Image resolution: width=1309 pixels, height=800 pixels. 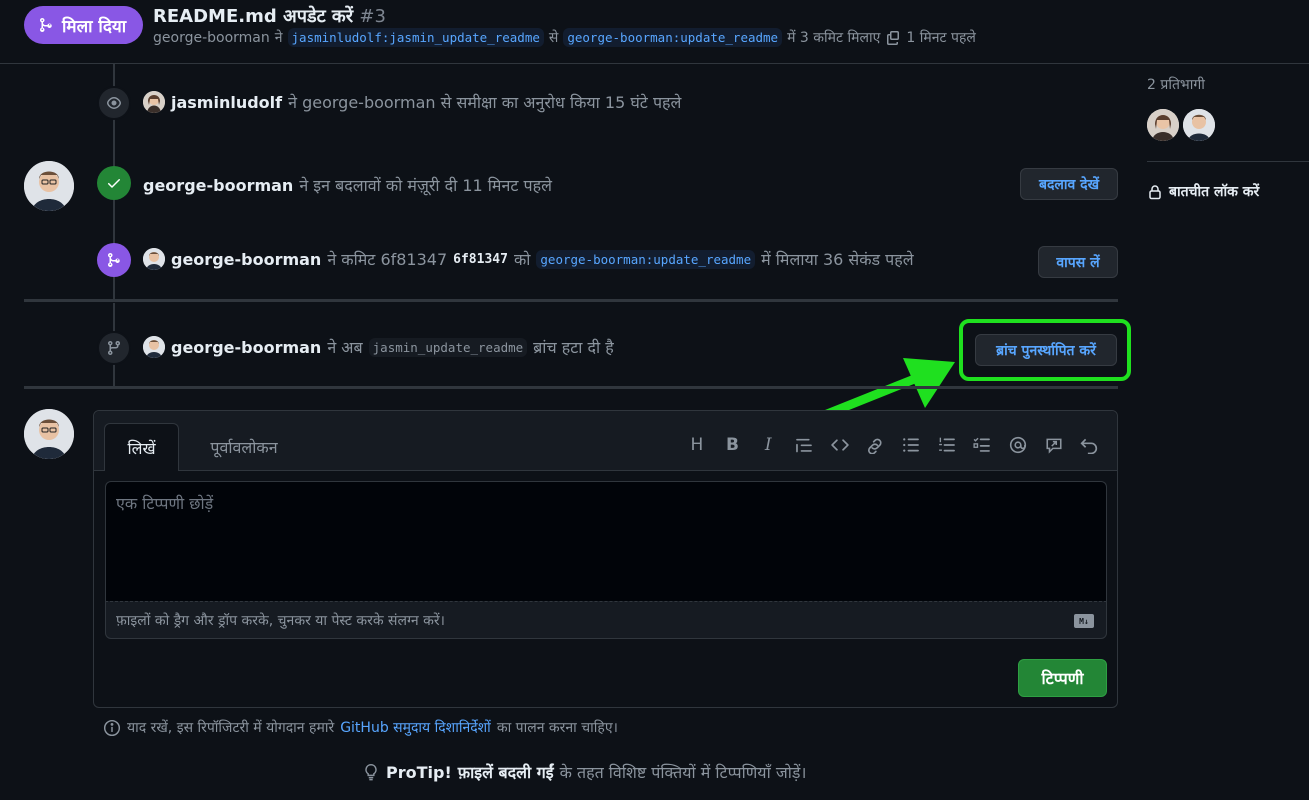 I want to click on pr-title: README.md अपडेट करें #3, so click(x=269, y=16).